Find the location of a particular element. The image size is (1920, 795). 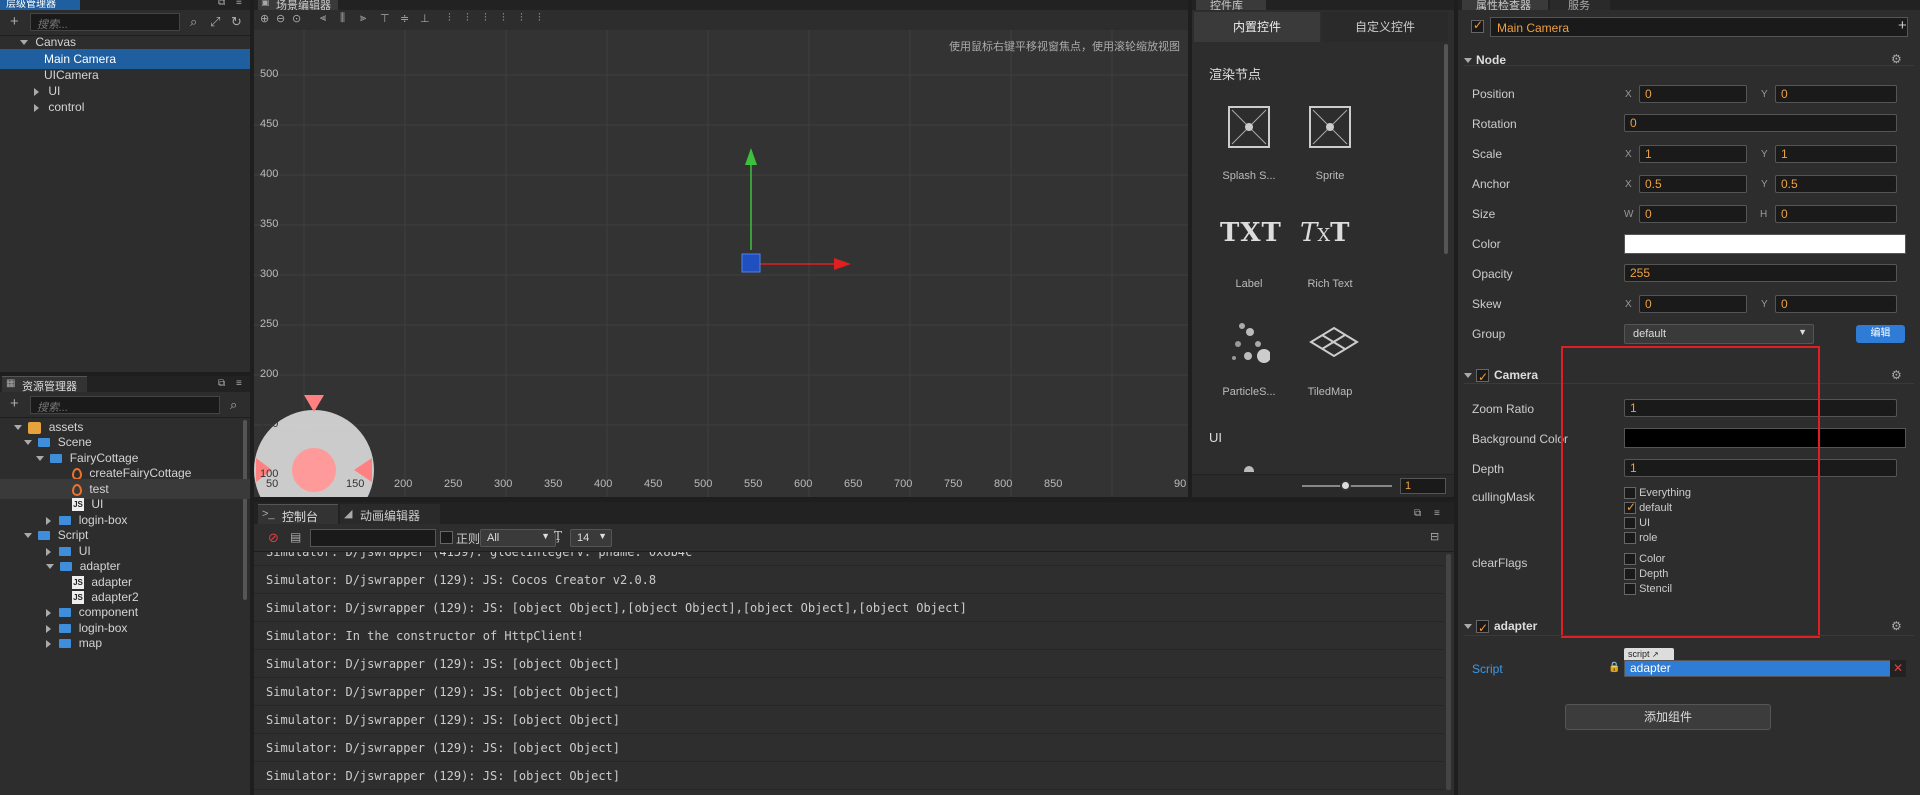

skew-y-input: 0 is located at coordinates (1836, 304).